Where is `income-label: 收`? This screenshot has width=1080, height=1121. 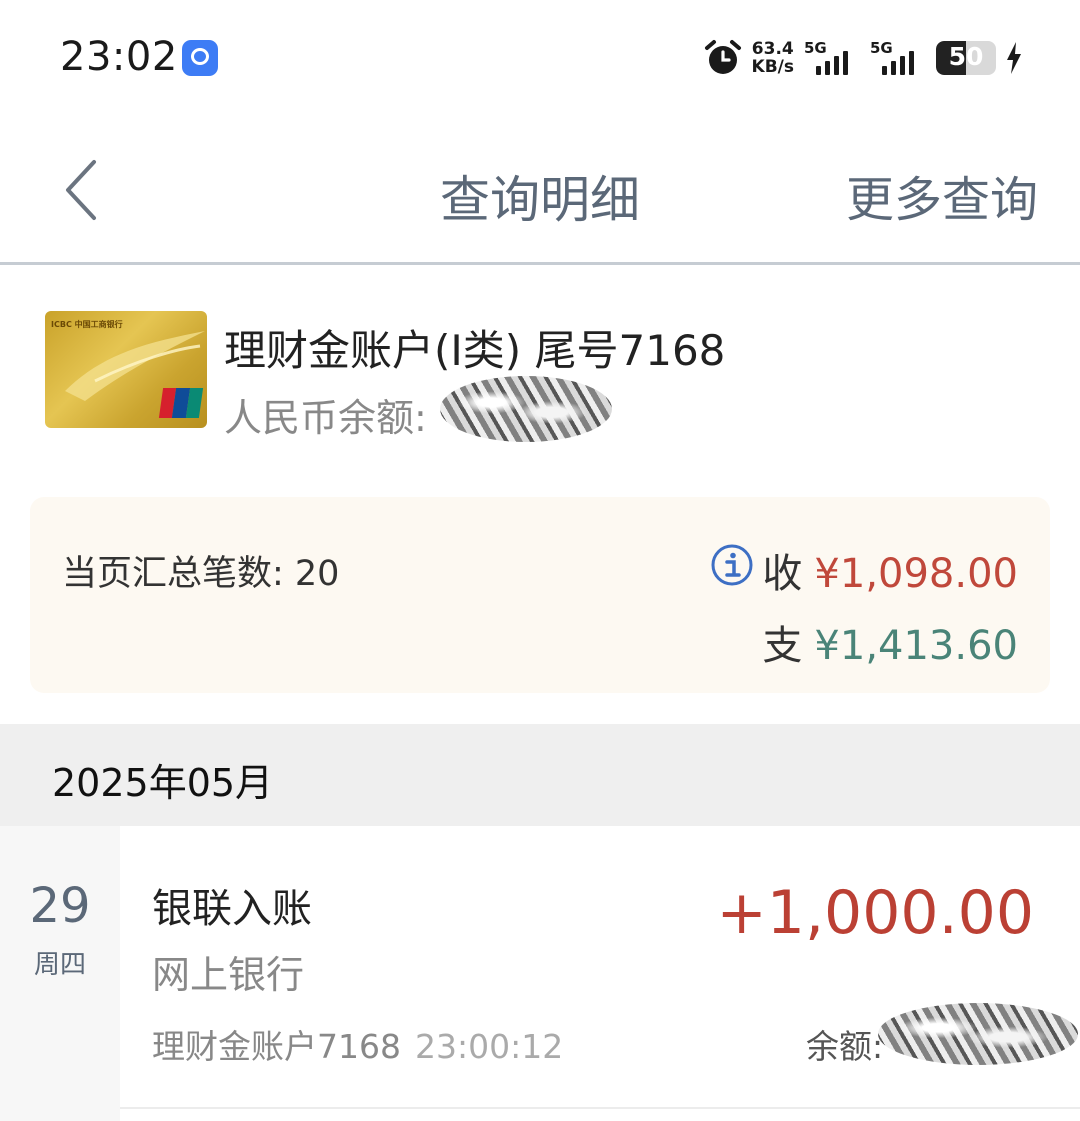
income-label: 收 is located at coordinates (782, 574).